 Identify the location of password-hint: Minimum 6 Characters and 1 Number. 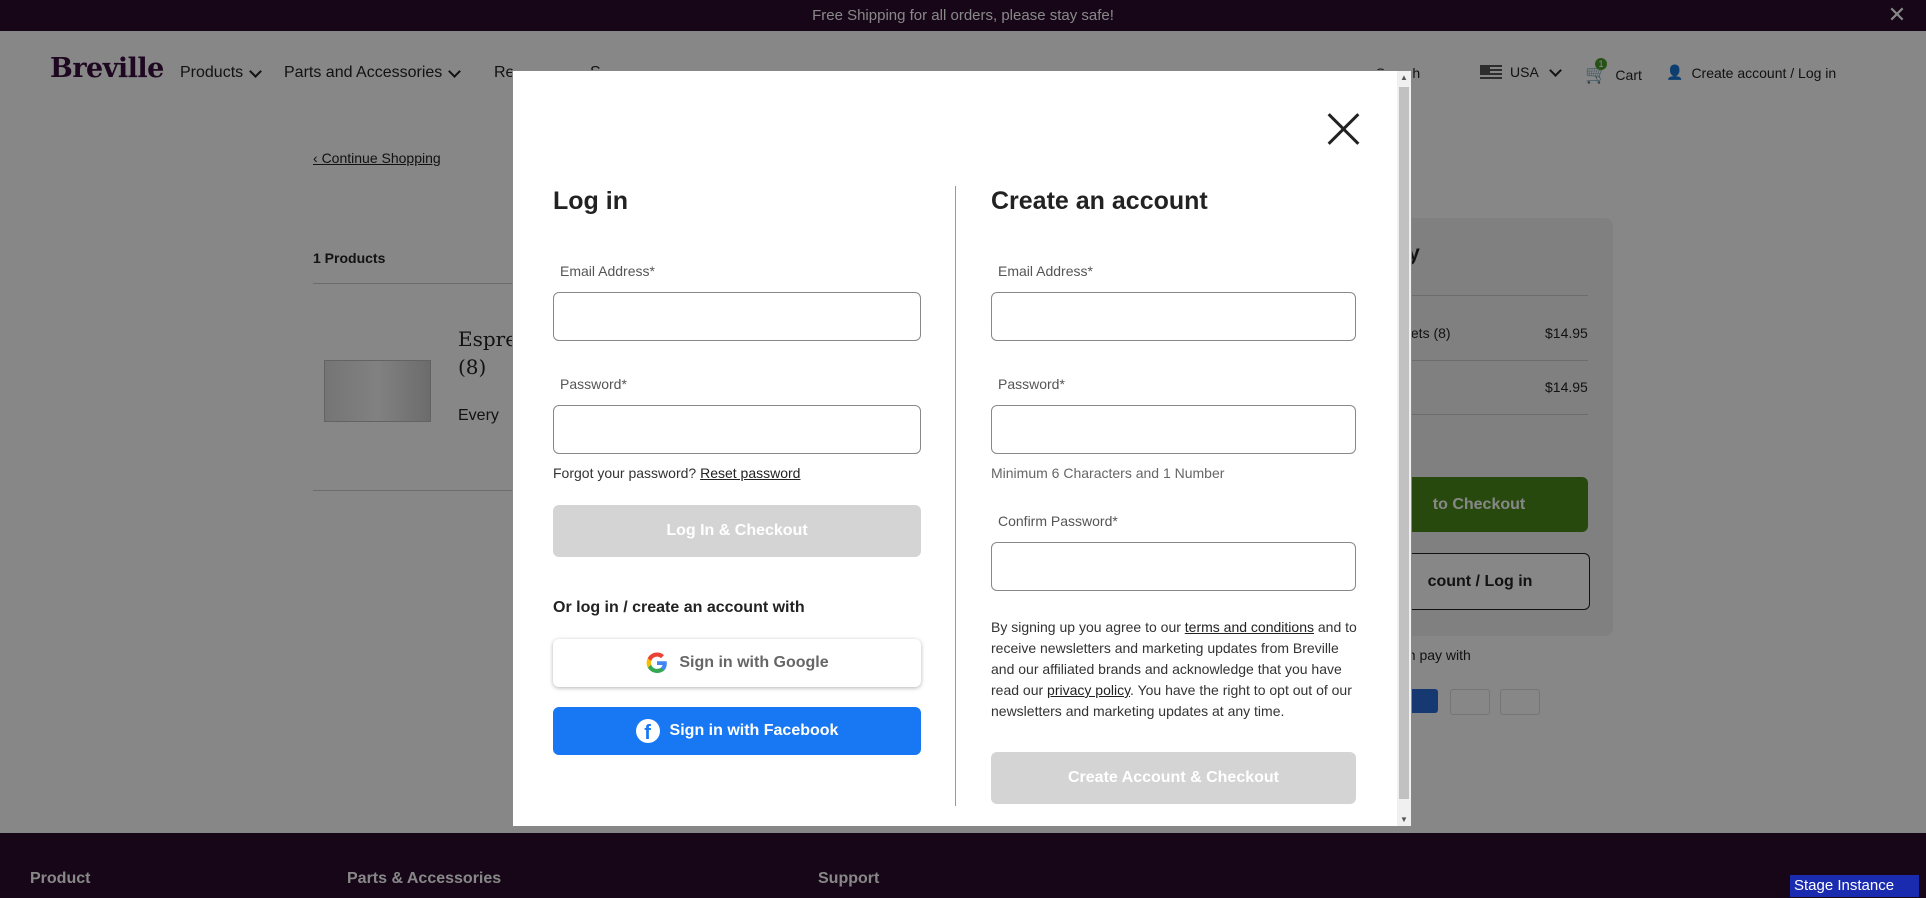
(1108, 473).